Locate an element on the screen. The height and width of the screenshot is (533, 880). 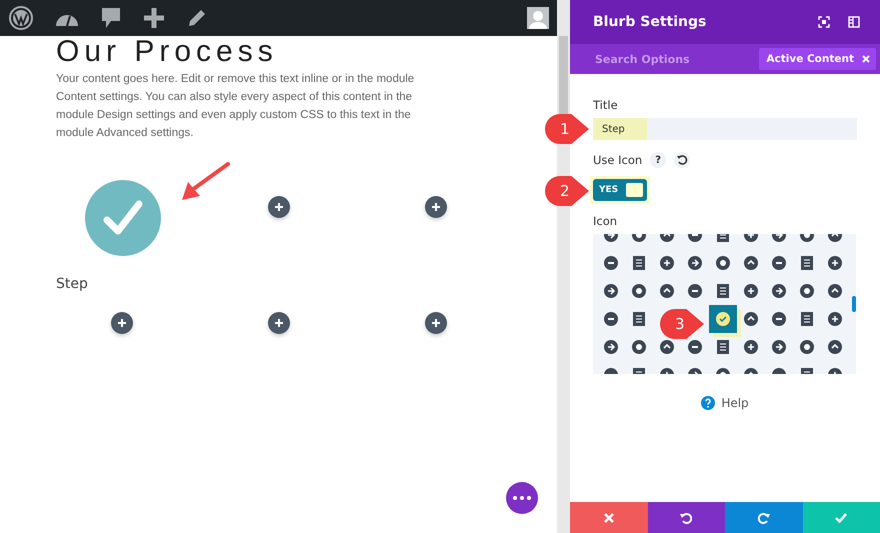
redo-button is located at coordinates (763, 517).